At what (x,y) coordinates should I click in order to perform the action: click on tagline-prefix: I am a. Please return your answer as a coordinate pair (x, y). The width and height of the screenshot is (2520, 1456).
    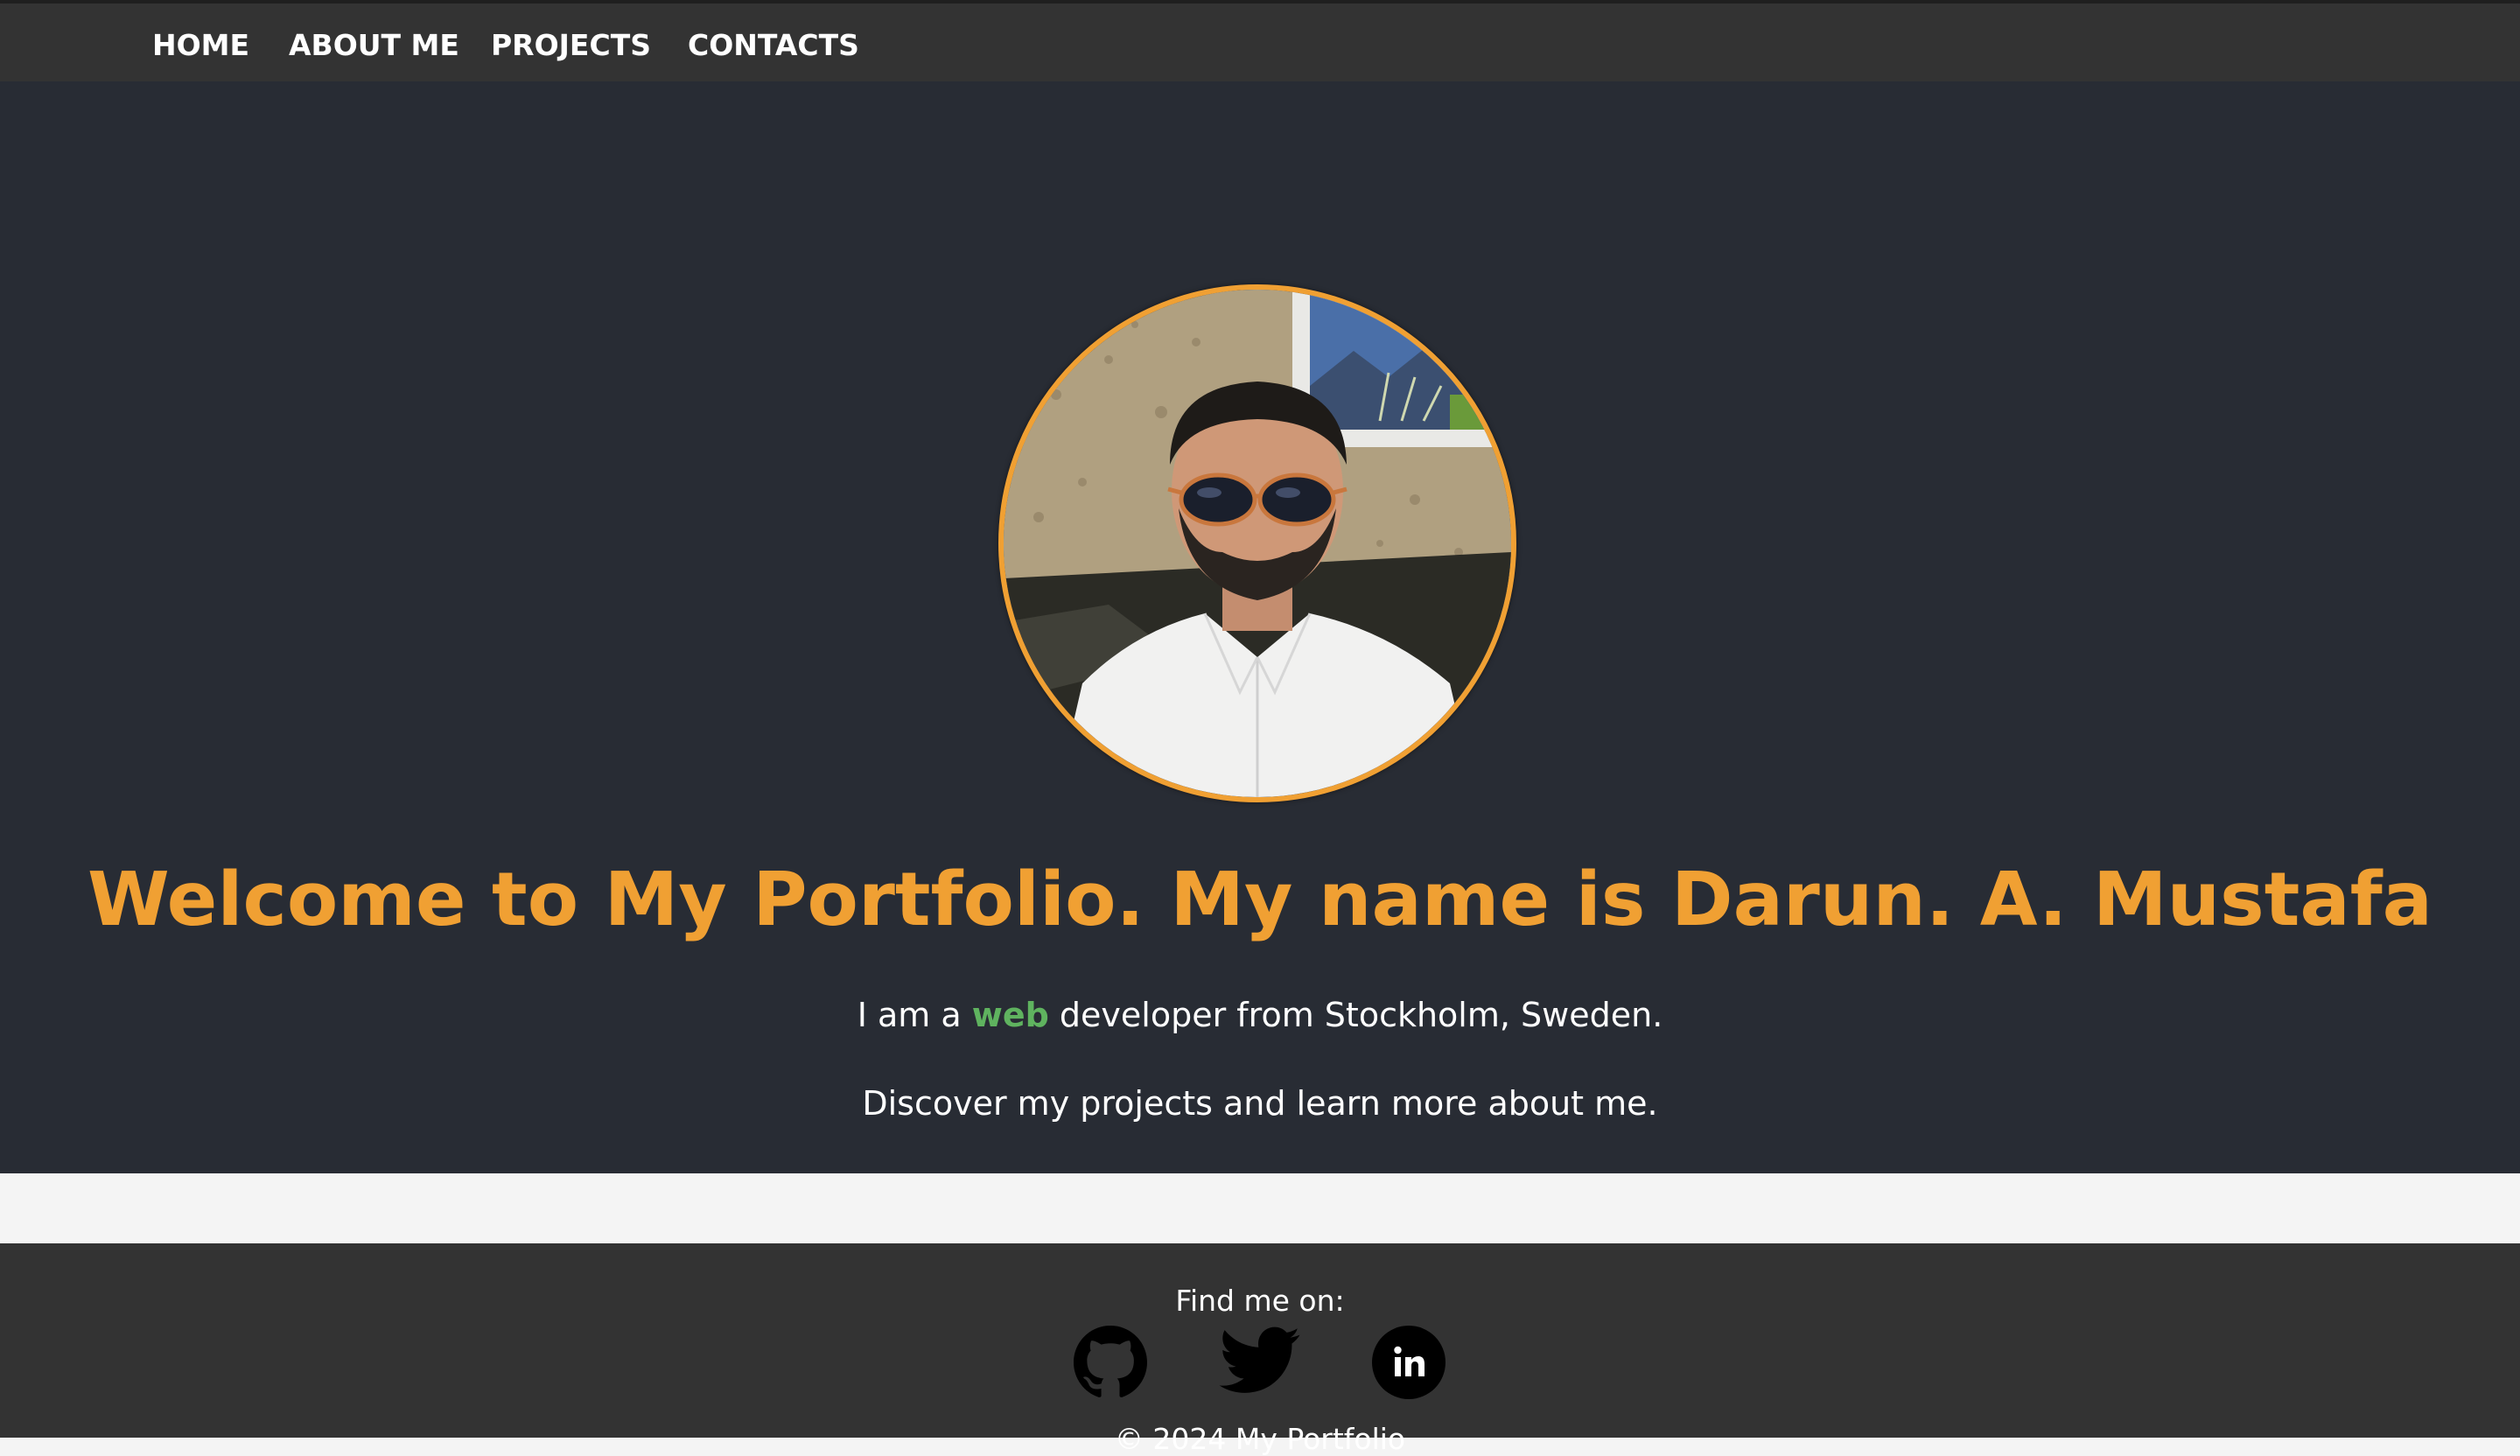
    Looking at the image, I should click on (914, 1015).